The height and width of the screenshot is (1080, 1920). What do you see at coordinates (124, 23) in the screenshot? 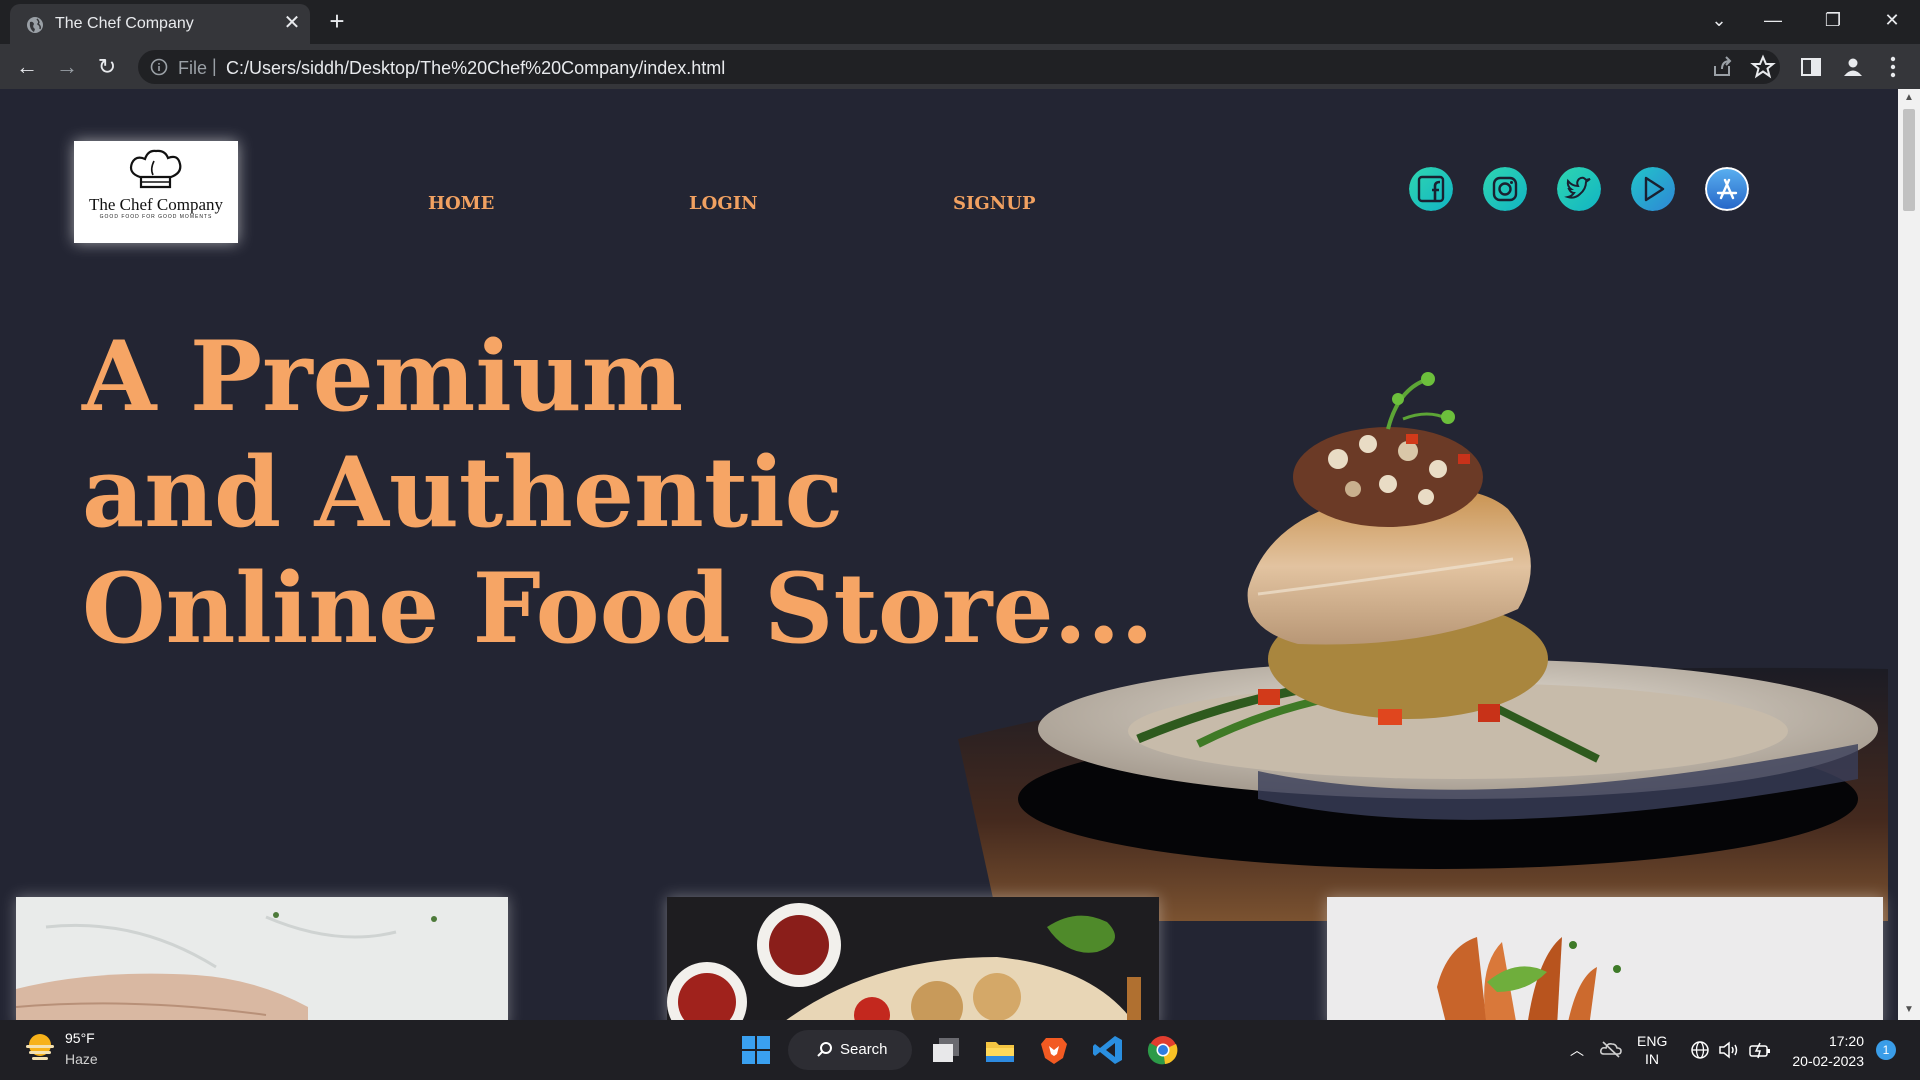
I see `tab-title: The Chef Company` at bounding box center [124, 23].